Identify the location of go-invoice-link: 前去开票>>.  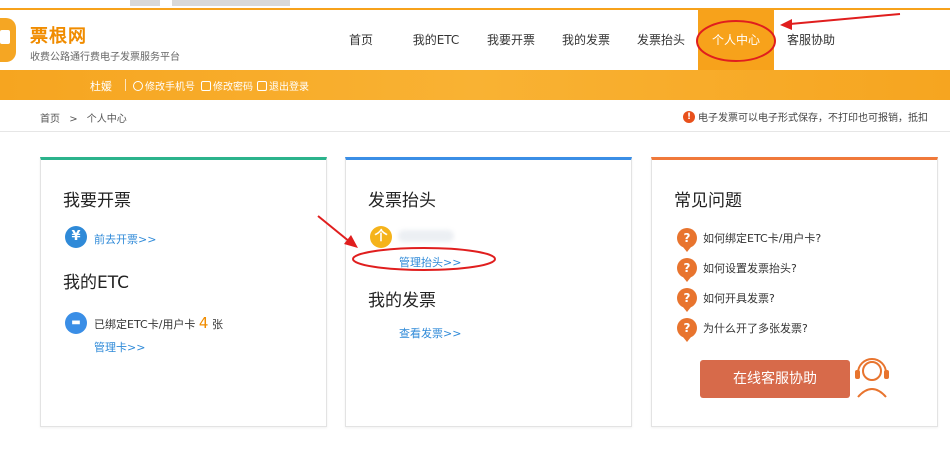
(125, 239).